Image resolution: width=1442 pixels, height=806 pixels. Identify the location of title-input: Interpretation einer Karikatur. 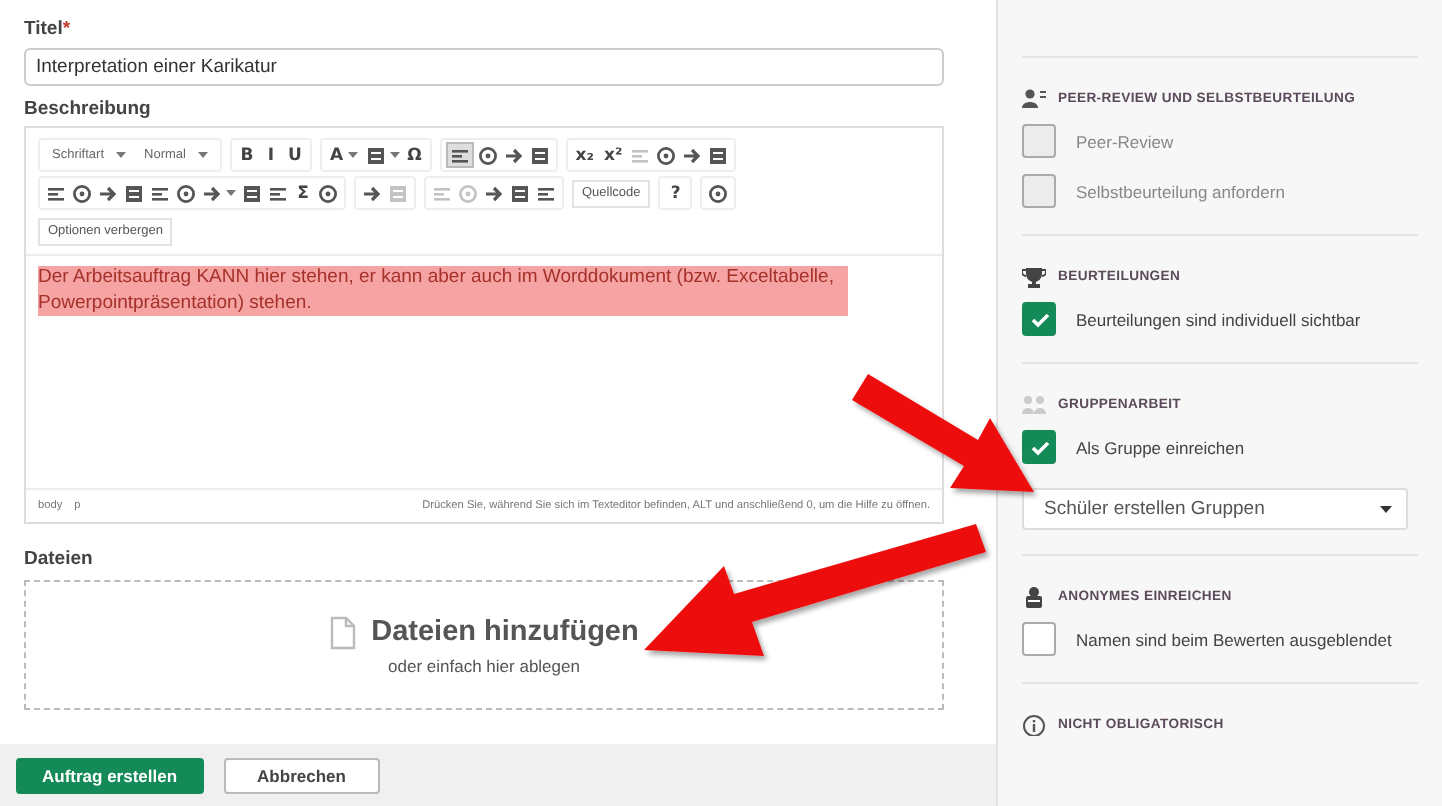
(484, 67).